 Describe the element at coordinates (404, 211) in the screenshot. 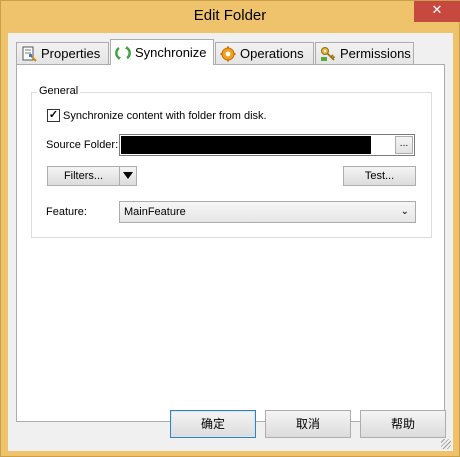

I see `chevron-down-icon: ⌄` at that location.